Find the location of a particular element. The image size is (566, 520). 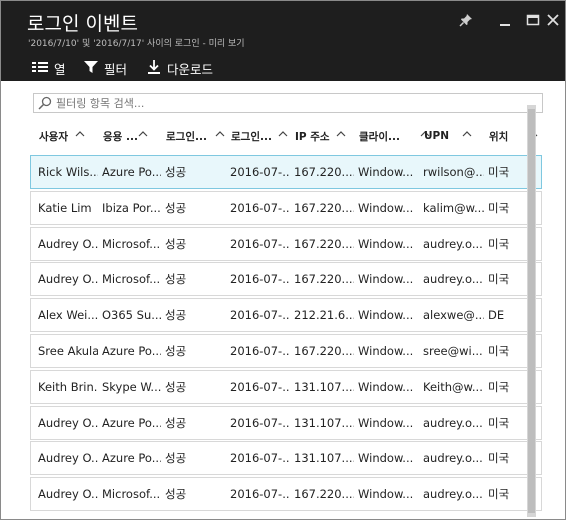

column-header-location: 위치 is located at coordinates (498, 136).